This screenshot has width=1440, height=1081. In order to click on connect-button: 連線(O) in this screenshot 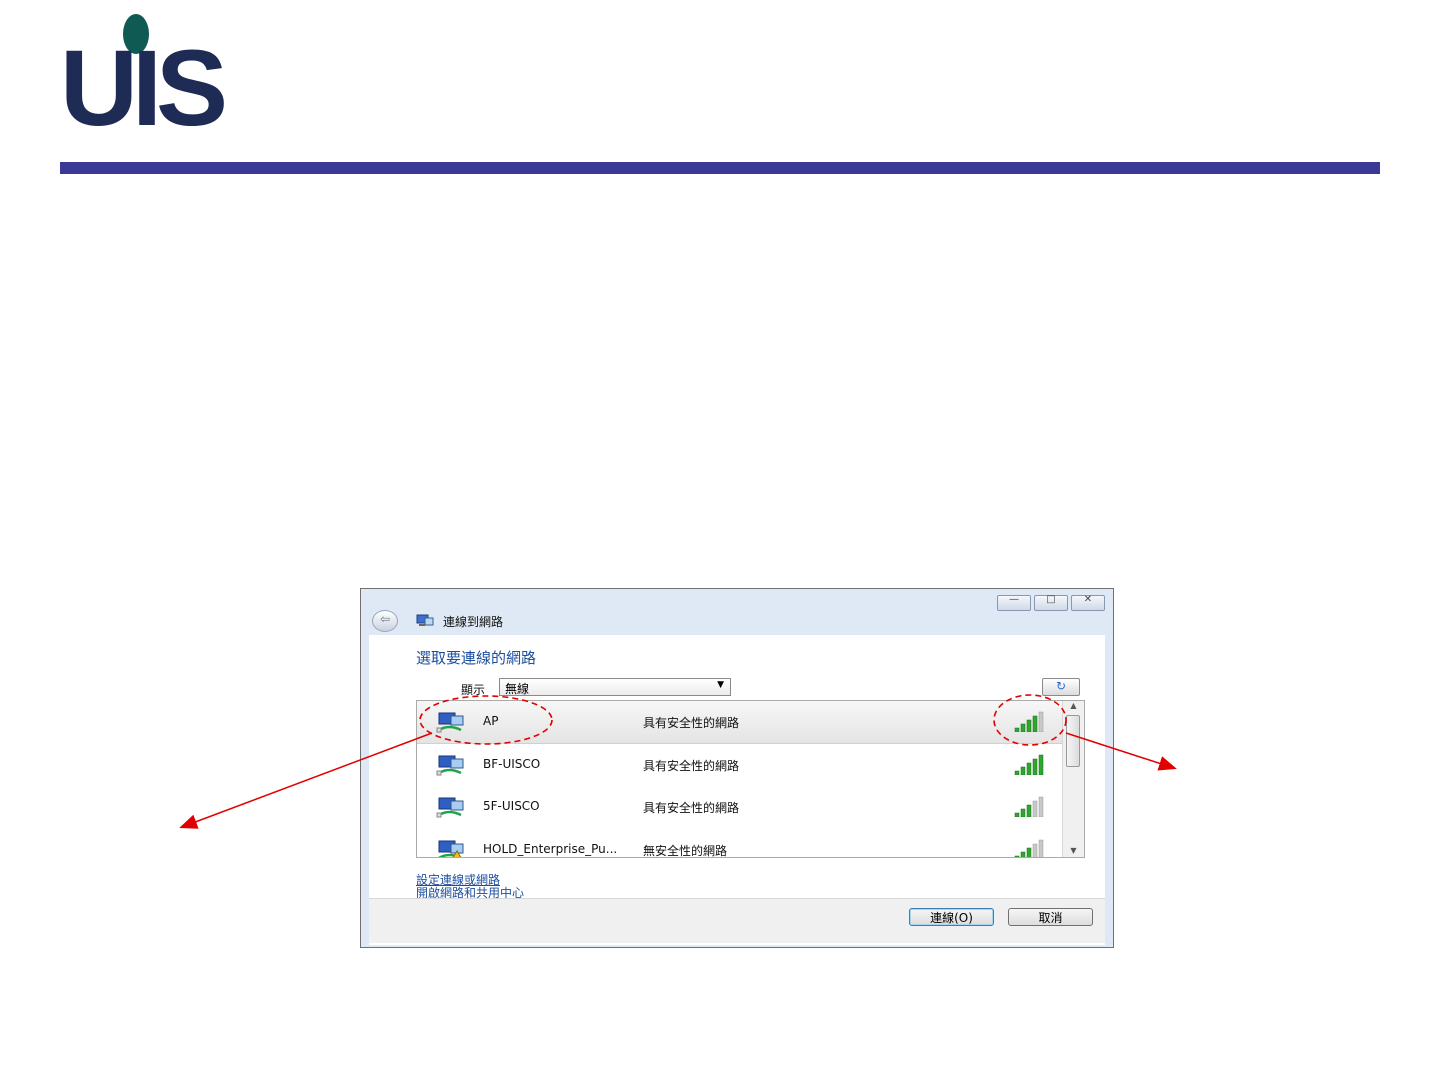, I will do `click(951, 917)`.